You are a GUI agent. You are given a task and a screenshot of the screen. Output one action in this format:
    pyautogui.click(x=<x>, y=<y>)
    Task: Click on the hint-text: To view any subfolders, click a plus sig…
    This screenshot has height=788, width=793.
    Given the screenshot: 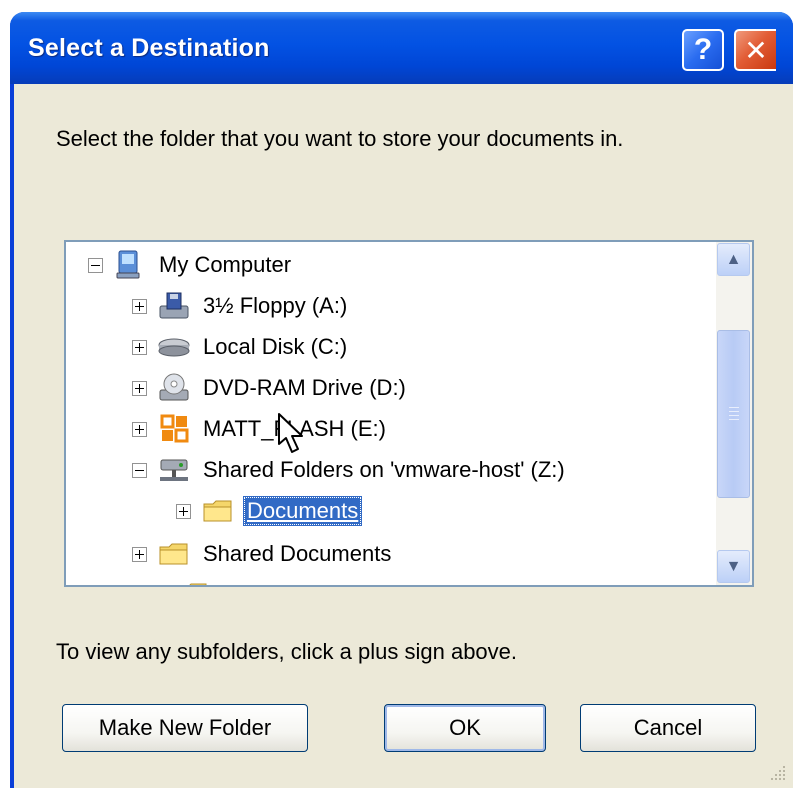 What is the action you would take?
    pyautogui.click(x=287, y=651)
    